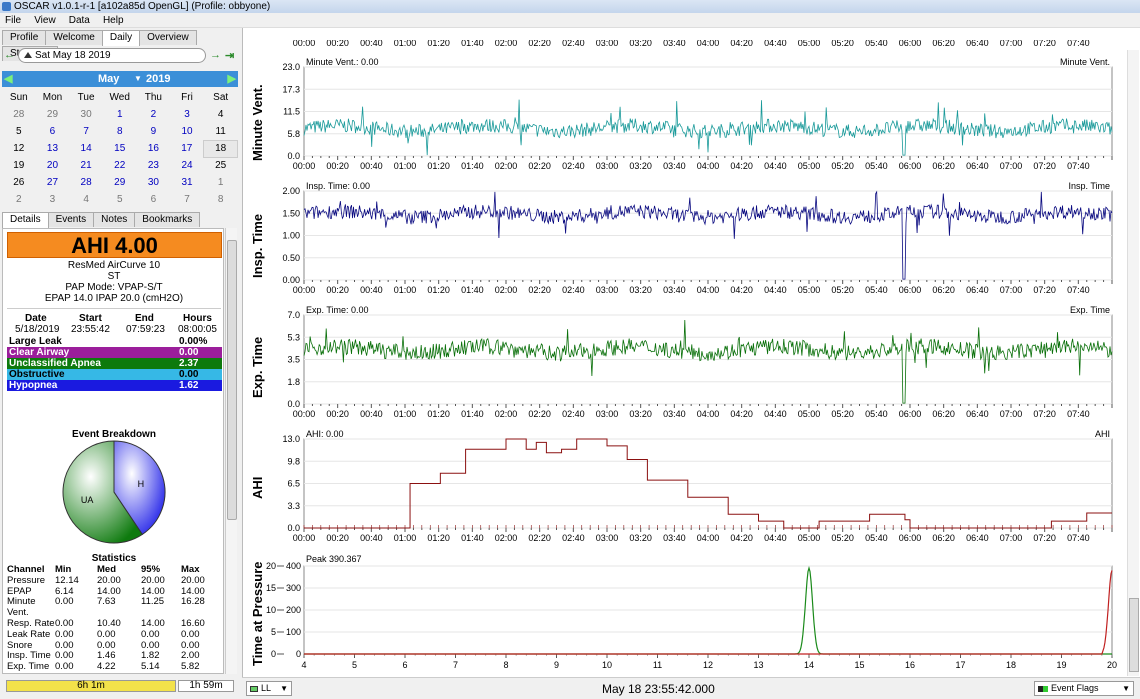 The image size is (1140, 699). I want to click on y-tick-label-left: 0, so click(273, 654).